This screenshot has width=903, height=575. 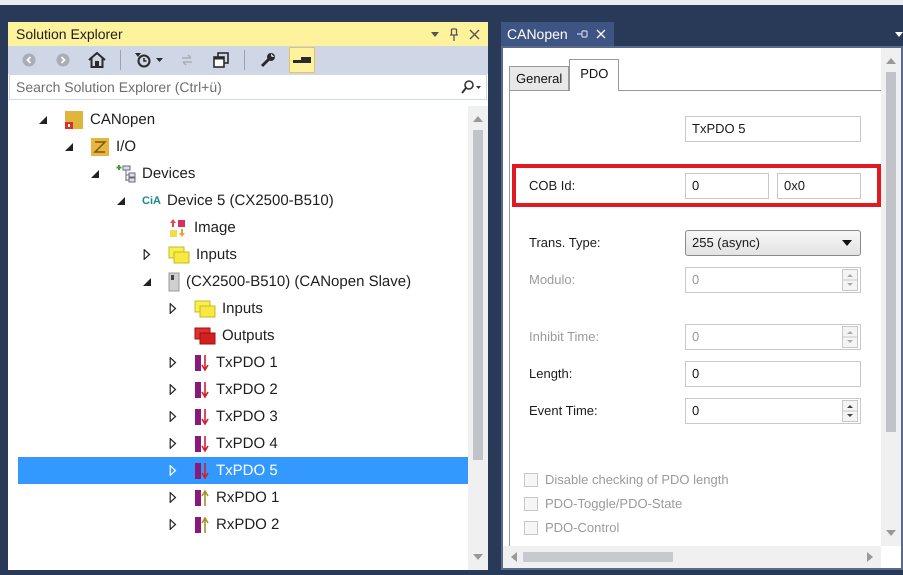 I want to click on tree-item: Image, so click(x=243, y=227).